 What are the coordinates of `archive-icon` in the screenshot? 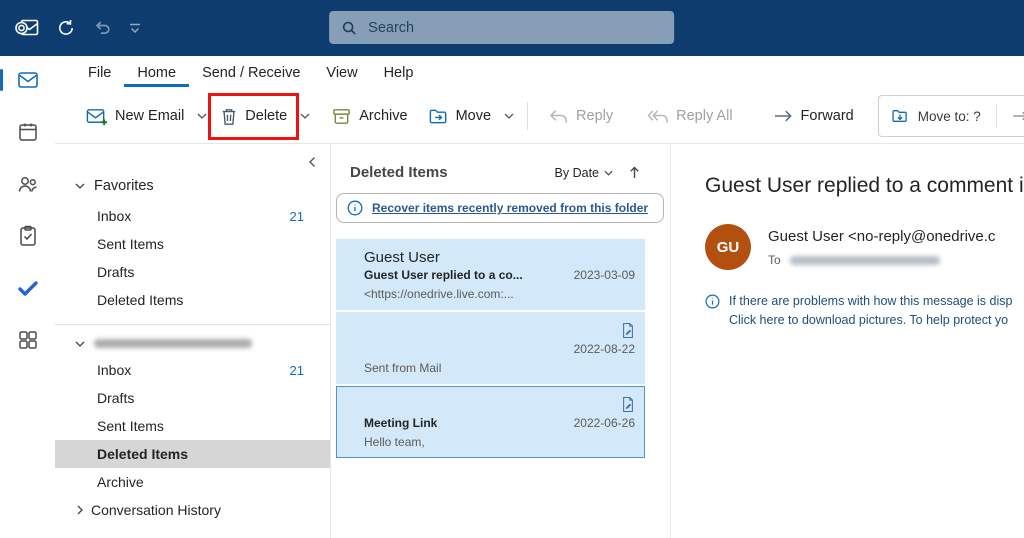 It's located at (341, 116).